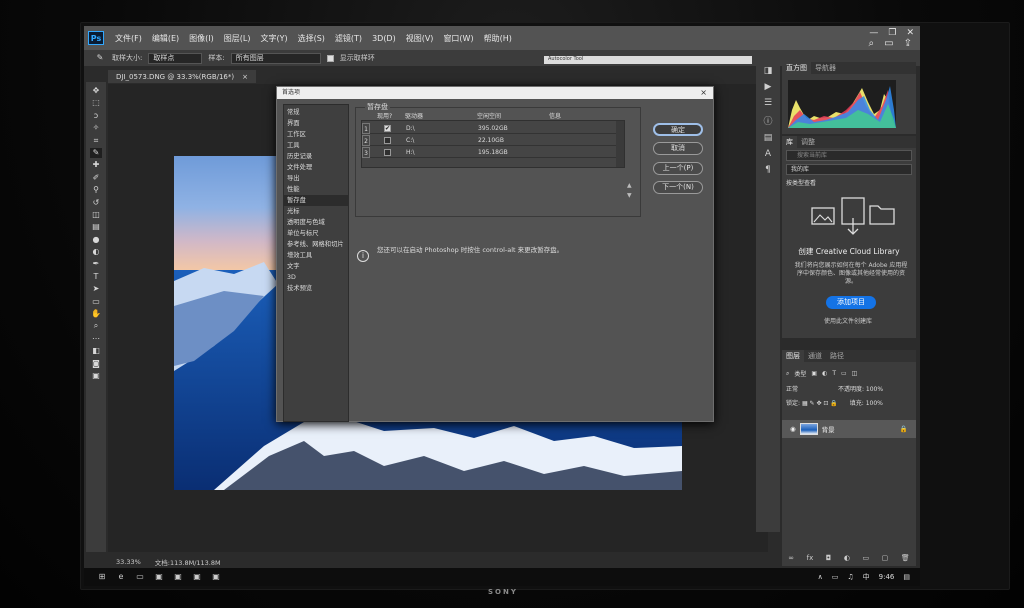 The height and width of the screenshot is (608, 1024). I want to click on category-transparency: 透明度与色域, so click(316, 222).